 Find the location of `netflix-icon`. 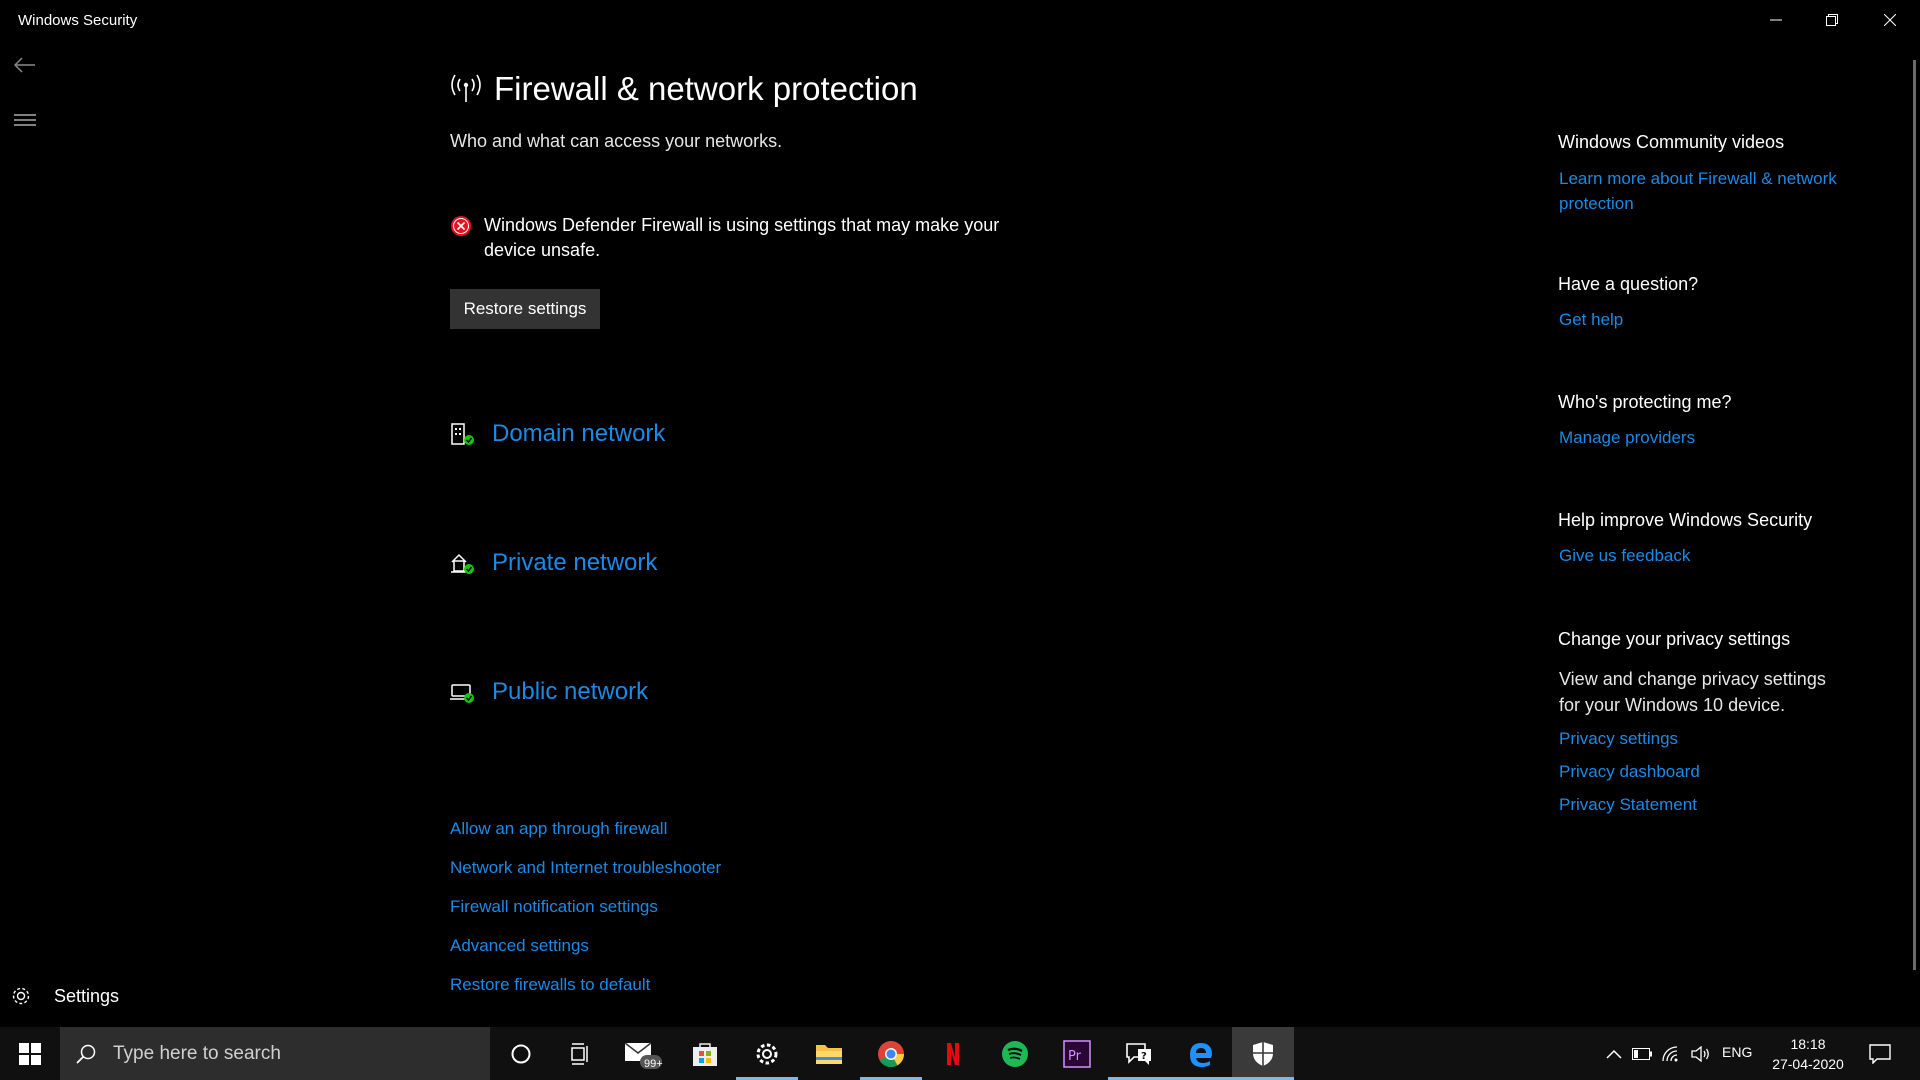

netflix-icon is located at coordinates (953, 1053).